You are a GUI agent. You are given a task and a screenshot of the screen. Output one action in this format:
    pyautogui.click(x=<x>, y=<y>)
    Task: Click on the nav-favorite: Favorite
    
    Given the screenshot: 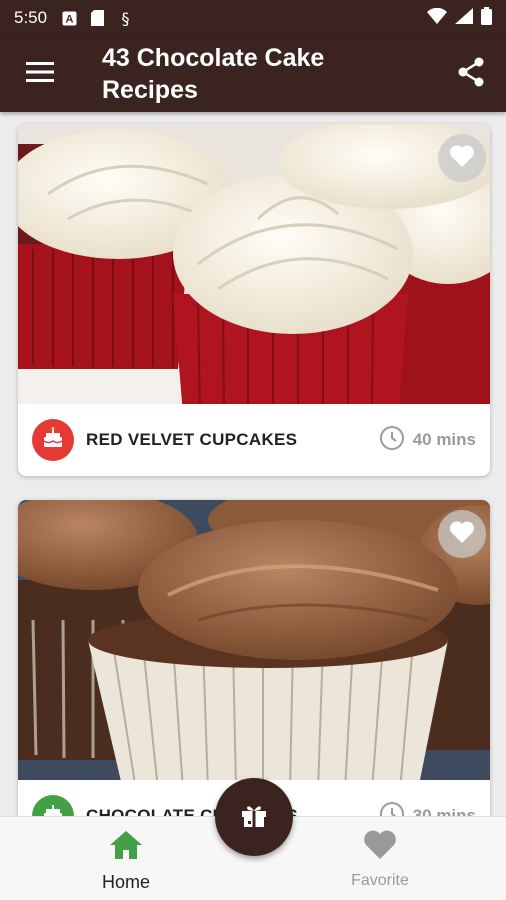 What is the action you would take?
    pyautogui.click(x=380, y=859)
    